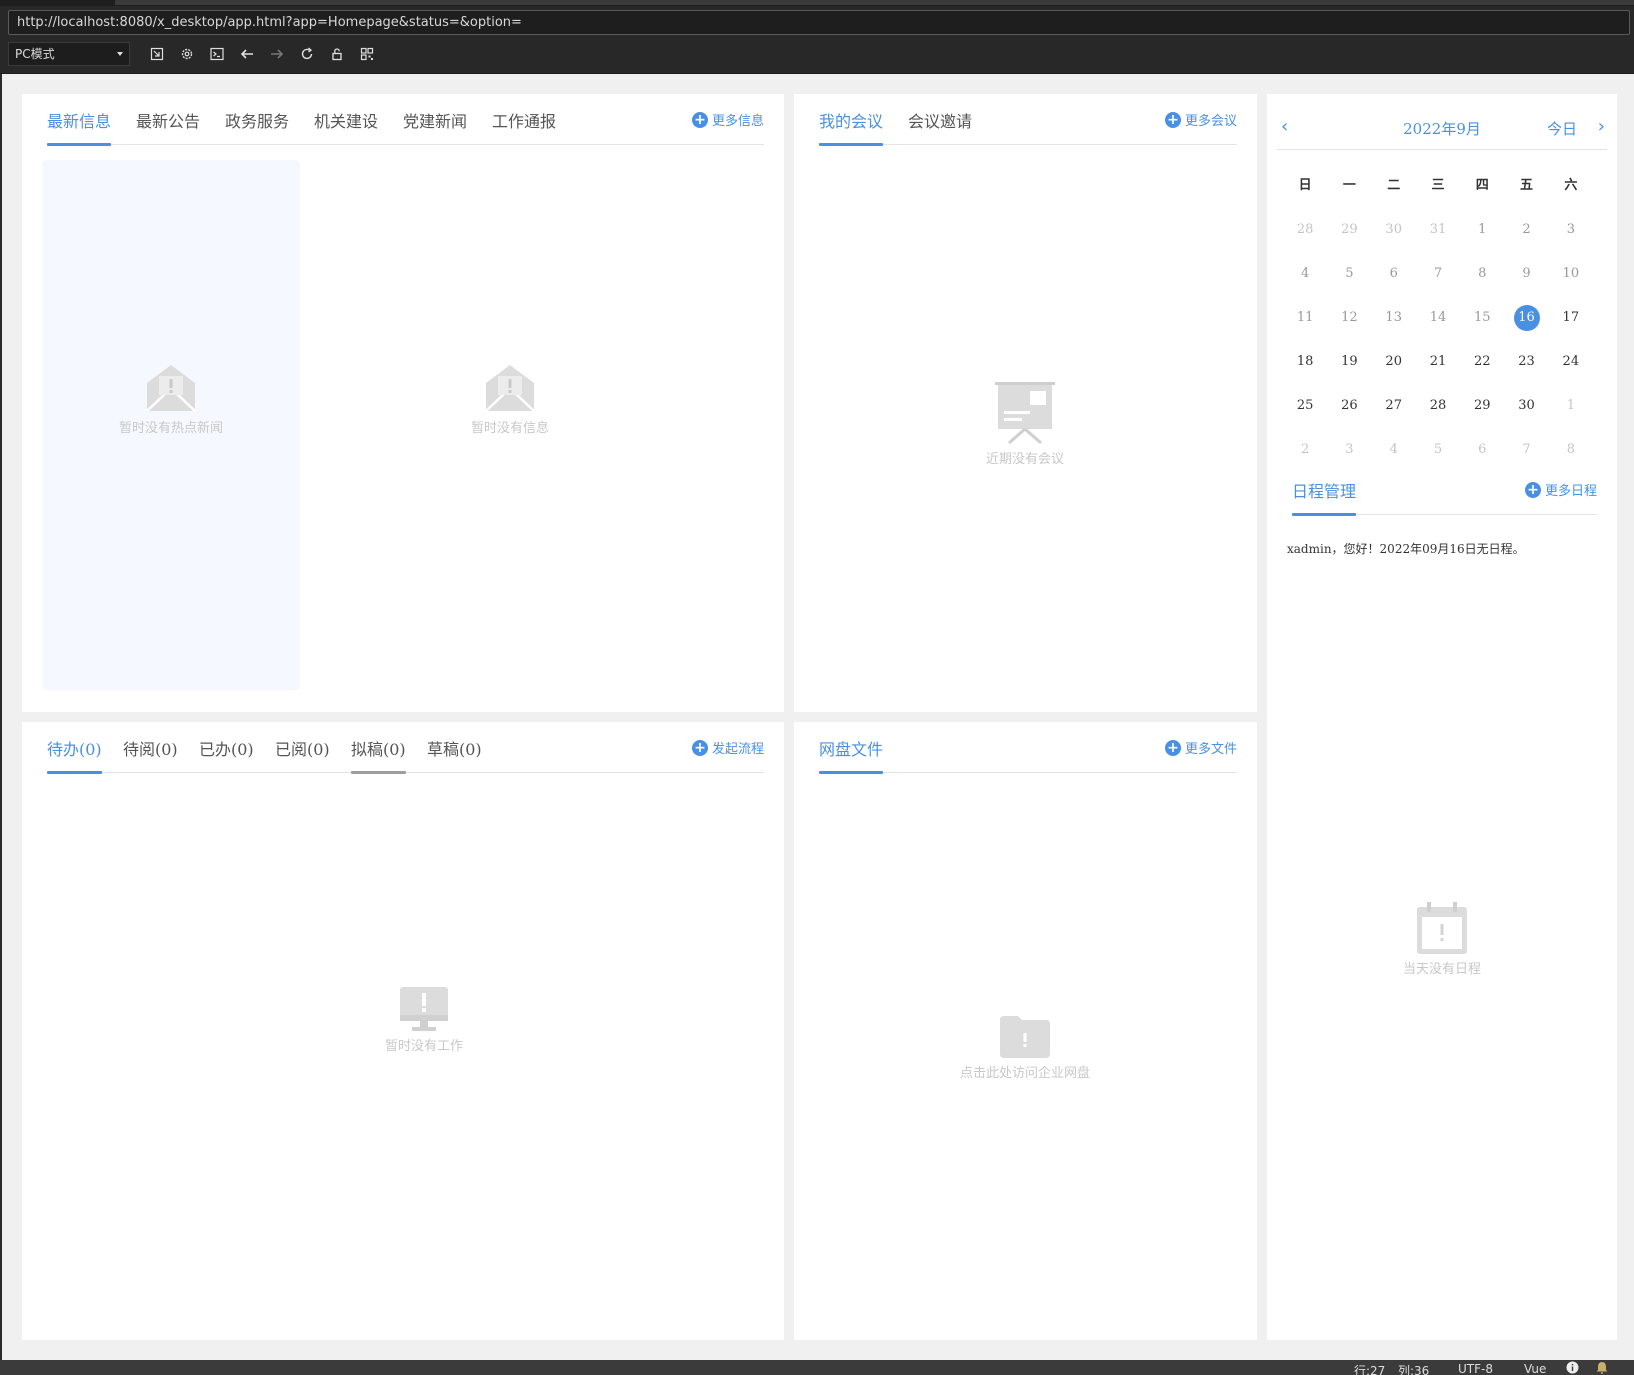  I want to click on tab-drafting: 拟稿(0), so click(378, 755).